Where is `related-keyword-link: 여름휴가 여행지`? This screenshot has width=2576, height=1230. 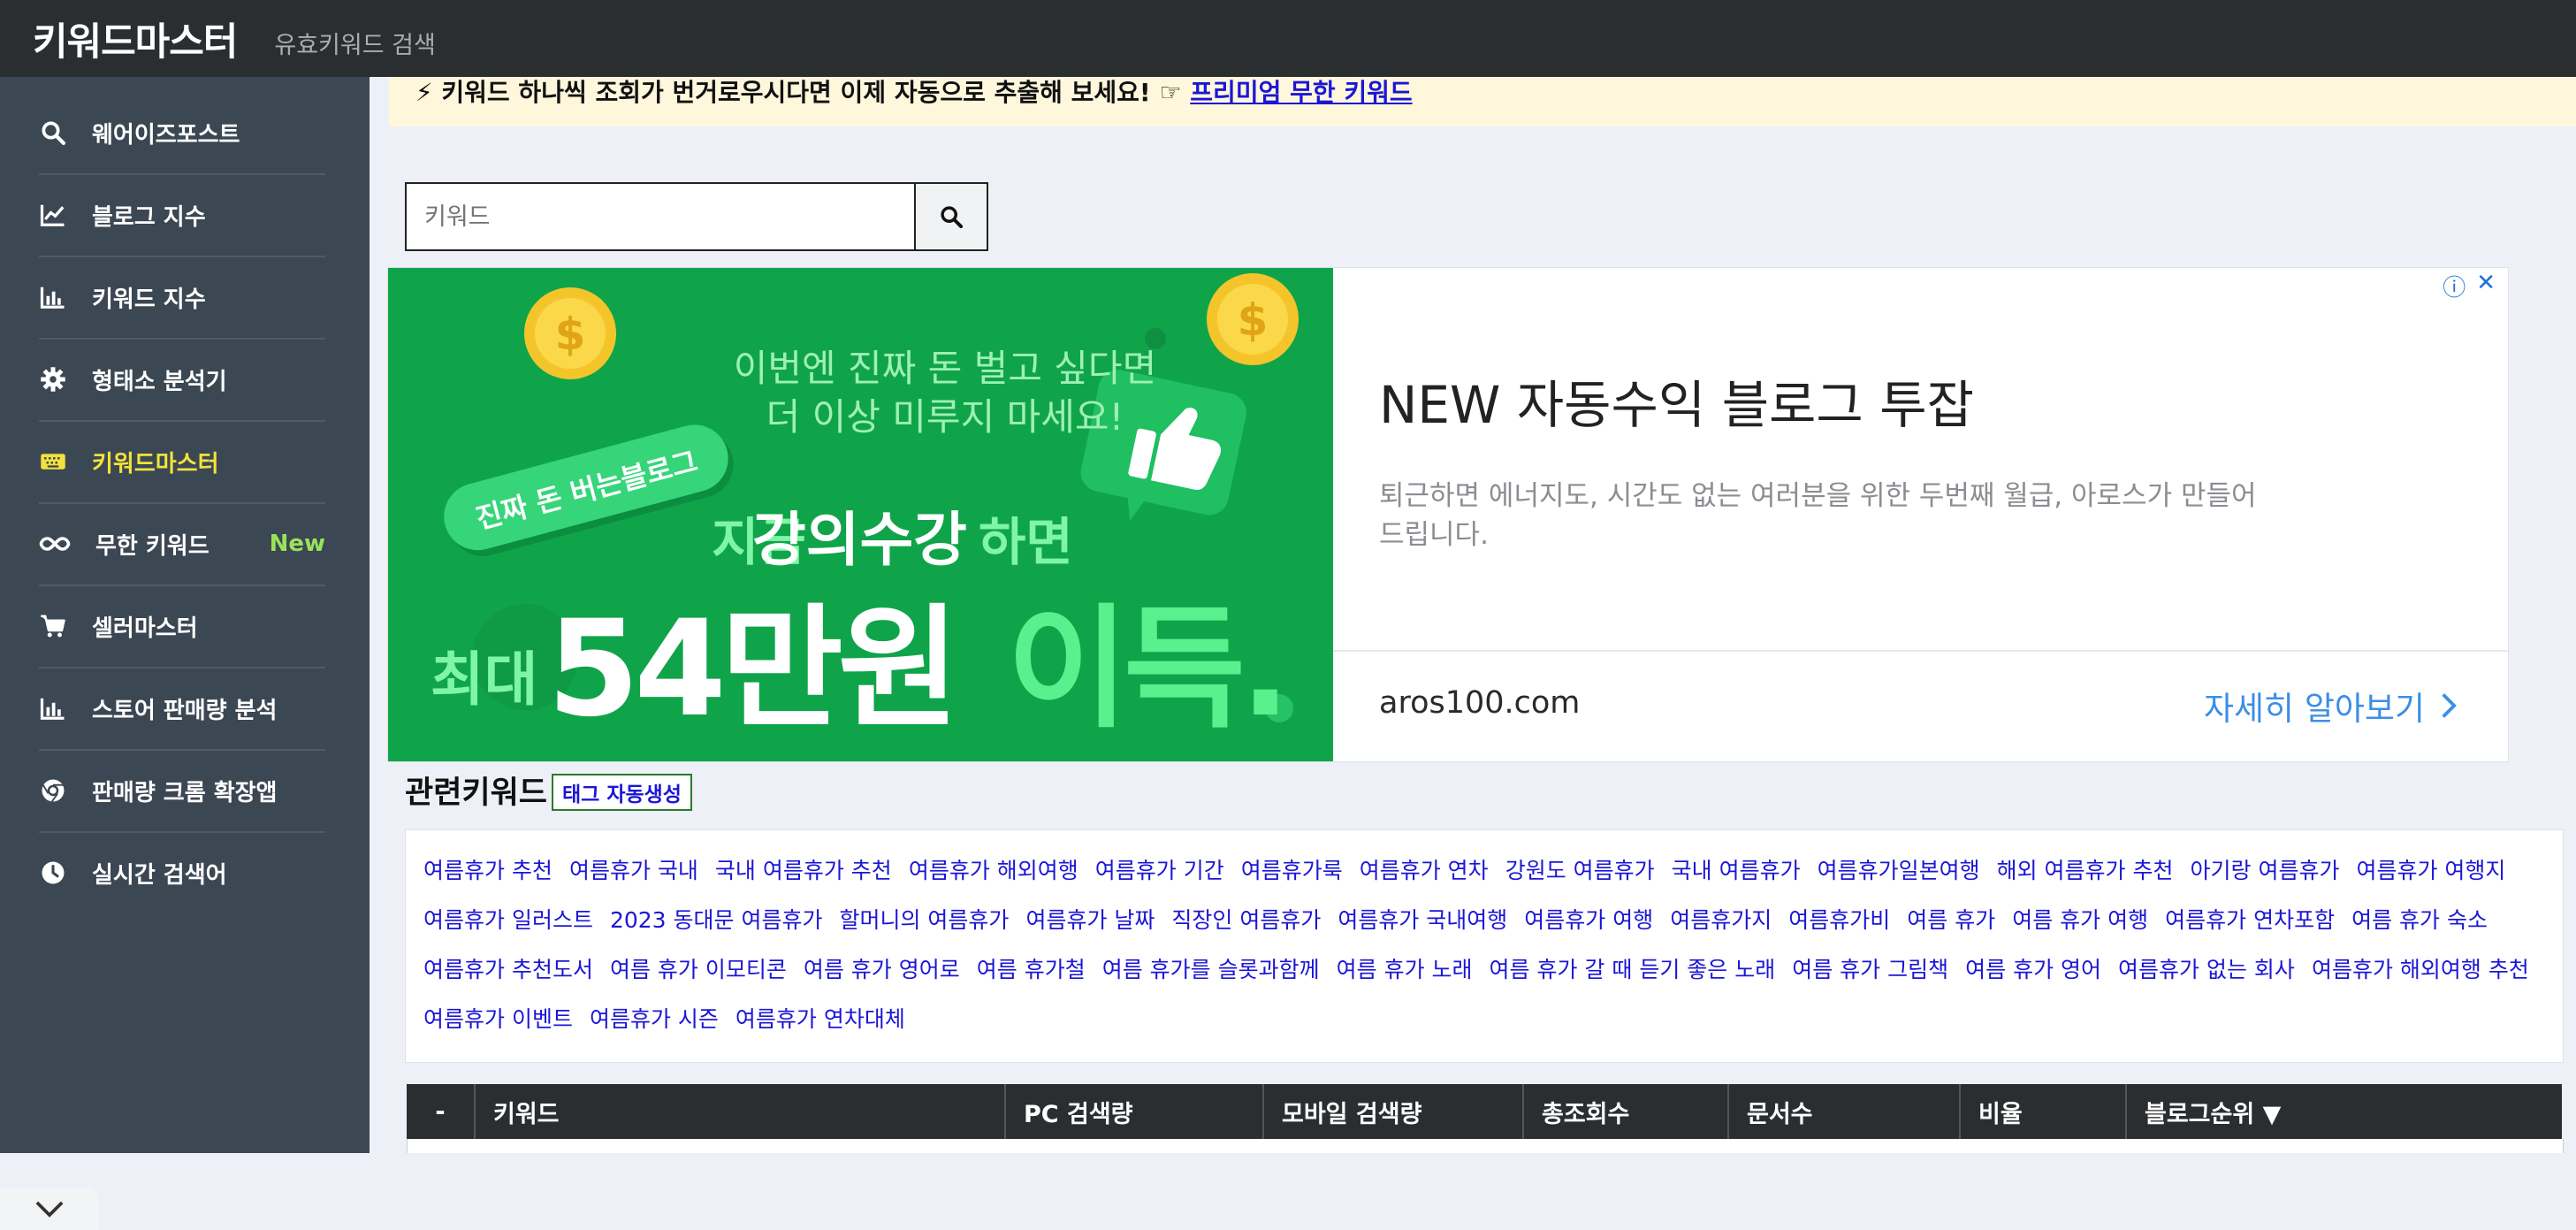 related-keyword-link: 여름휴가 여행지 is located at coordinates (2430, 870).